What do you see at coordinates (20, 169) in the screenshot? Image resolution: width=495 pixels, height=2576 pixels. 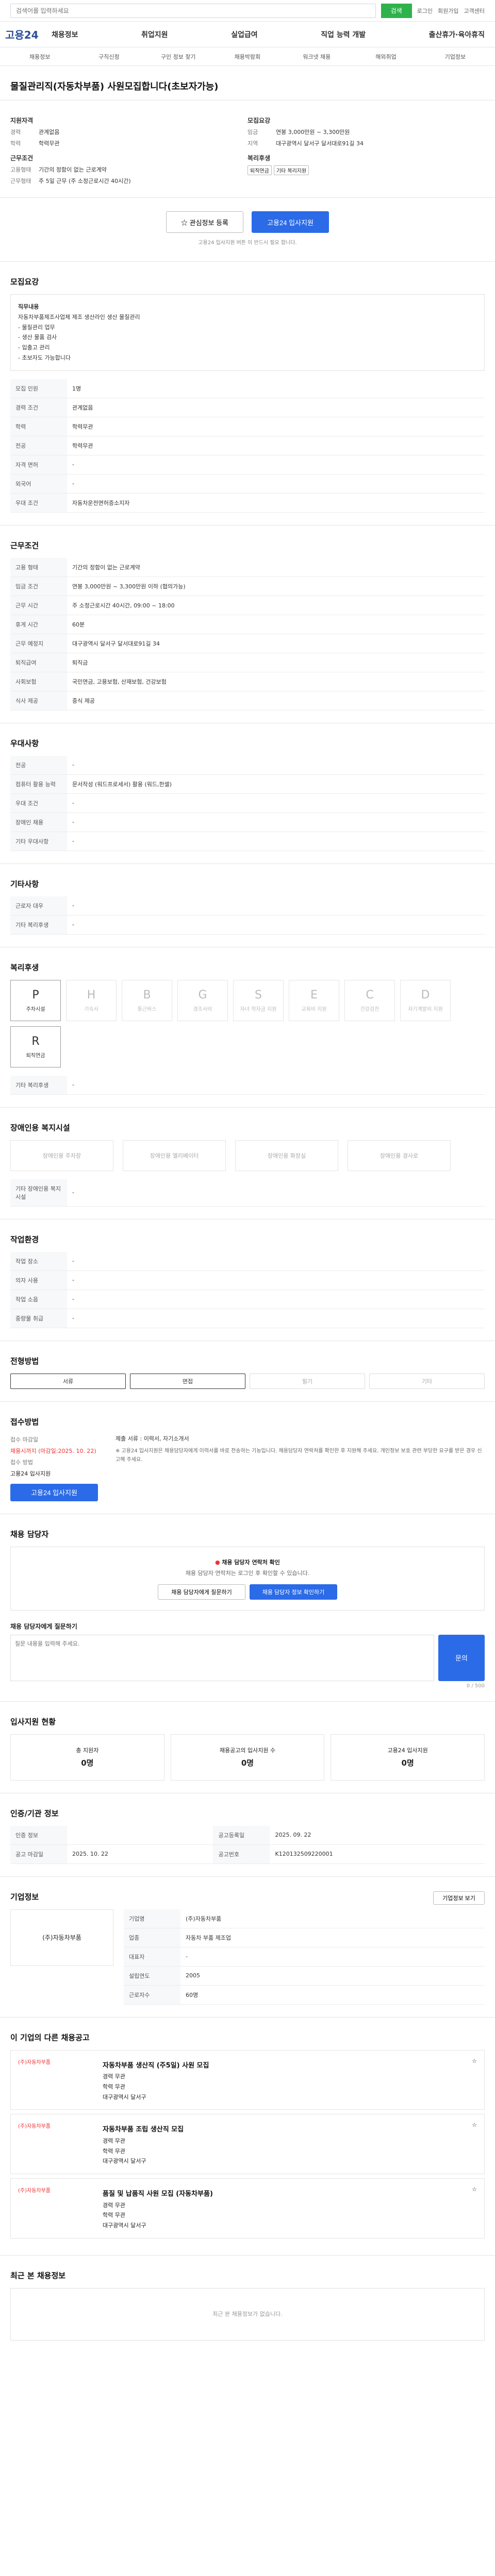 I see `label: 고용형태` at bounding box center [20, 169].